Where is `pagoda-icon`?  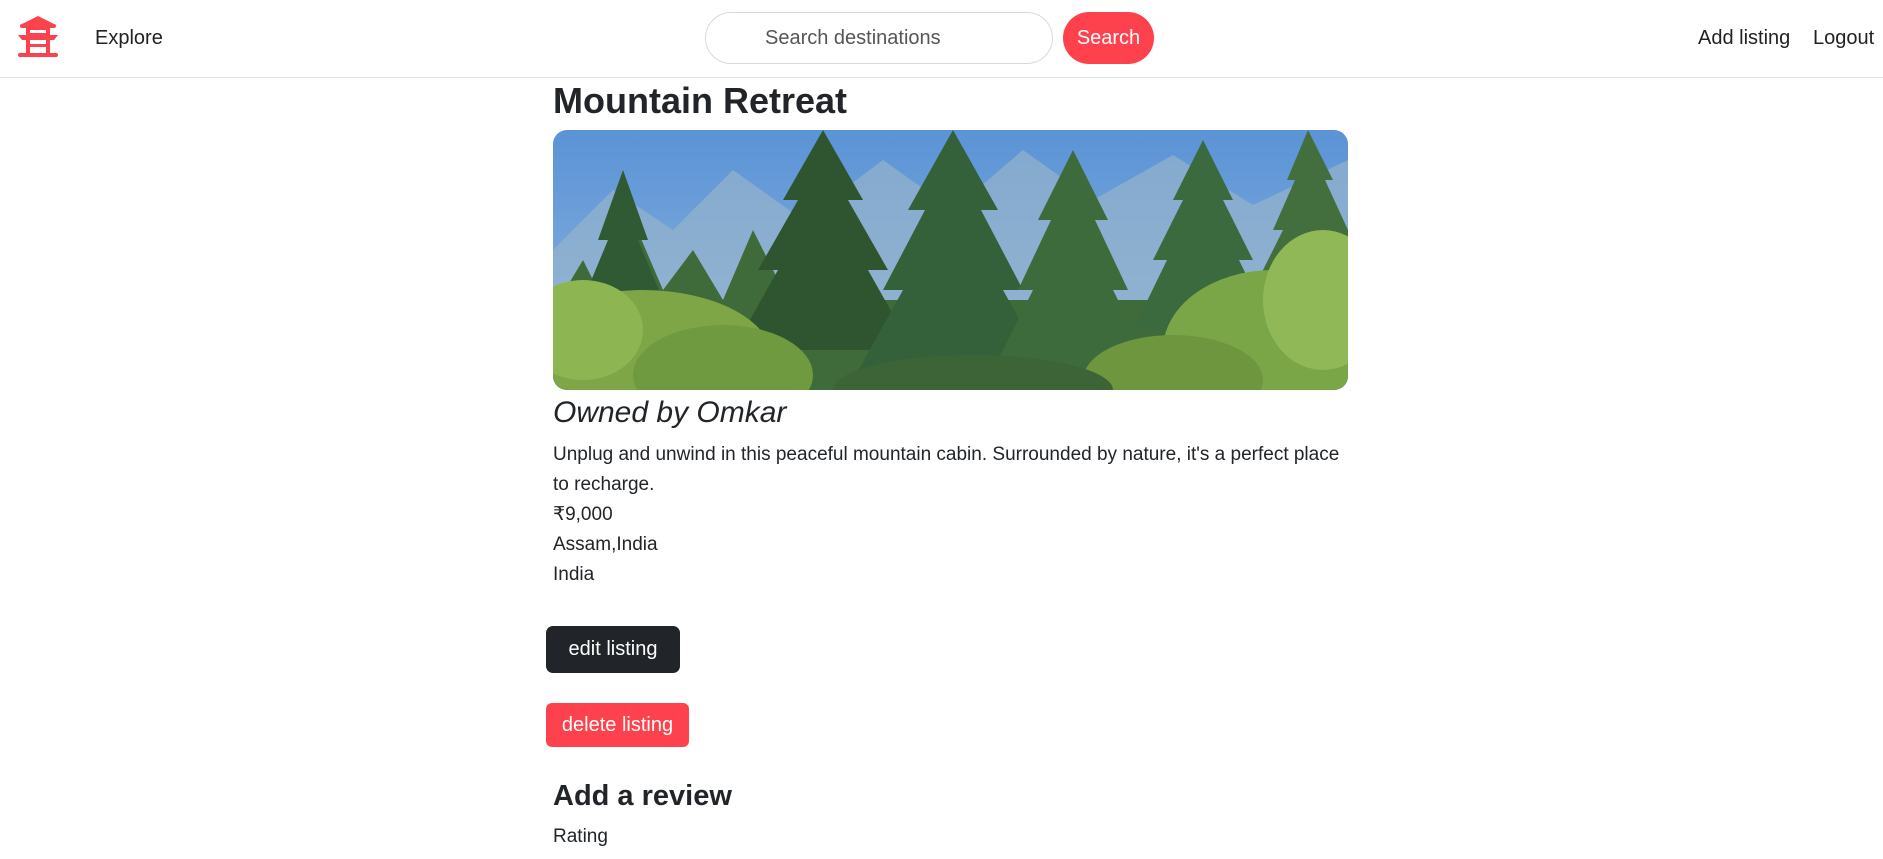 pagoda-icon is located at coordinates (38, 36).